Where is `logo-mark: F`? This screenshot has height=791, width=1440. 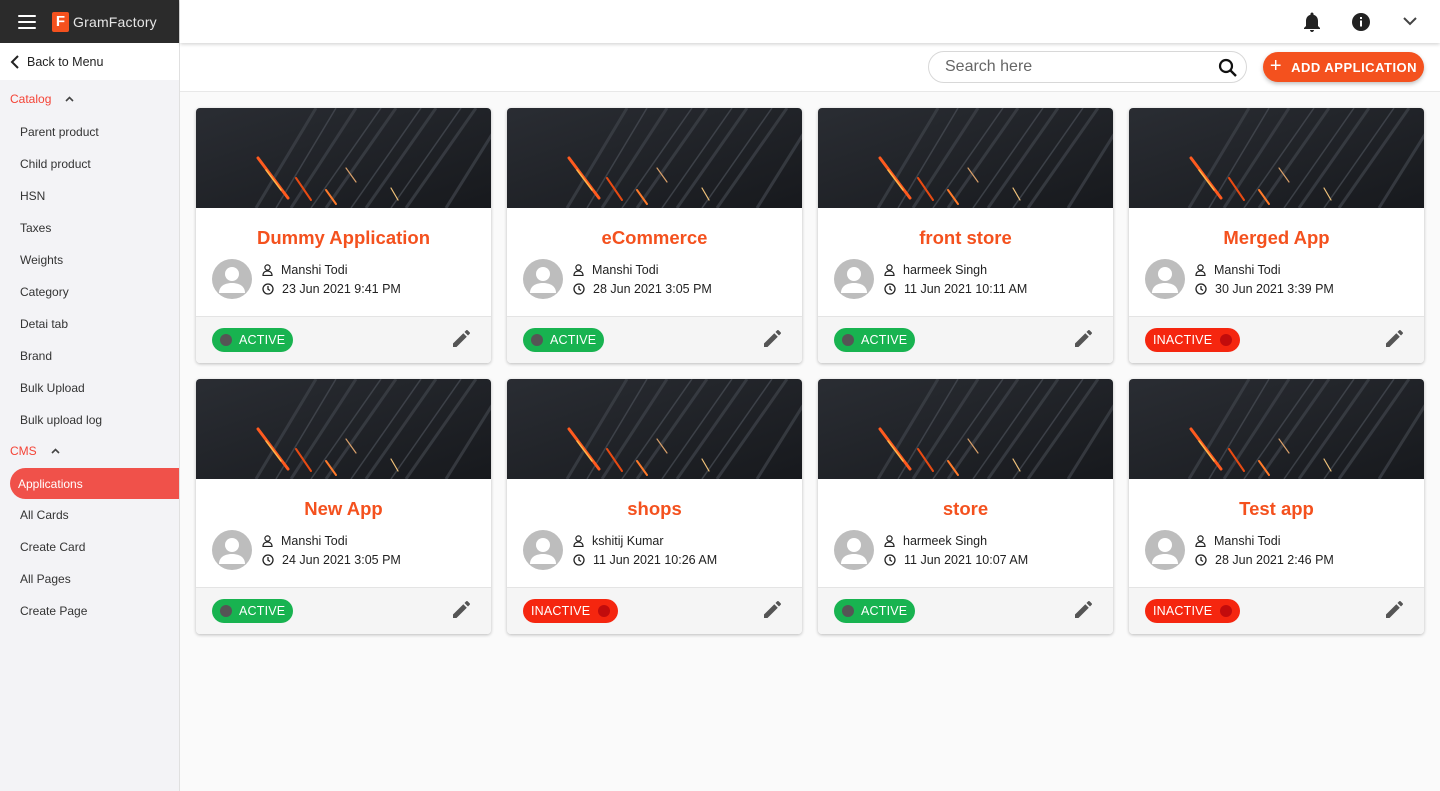 logo-mark: F is located at coordinates (60, 21).